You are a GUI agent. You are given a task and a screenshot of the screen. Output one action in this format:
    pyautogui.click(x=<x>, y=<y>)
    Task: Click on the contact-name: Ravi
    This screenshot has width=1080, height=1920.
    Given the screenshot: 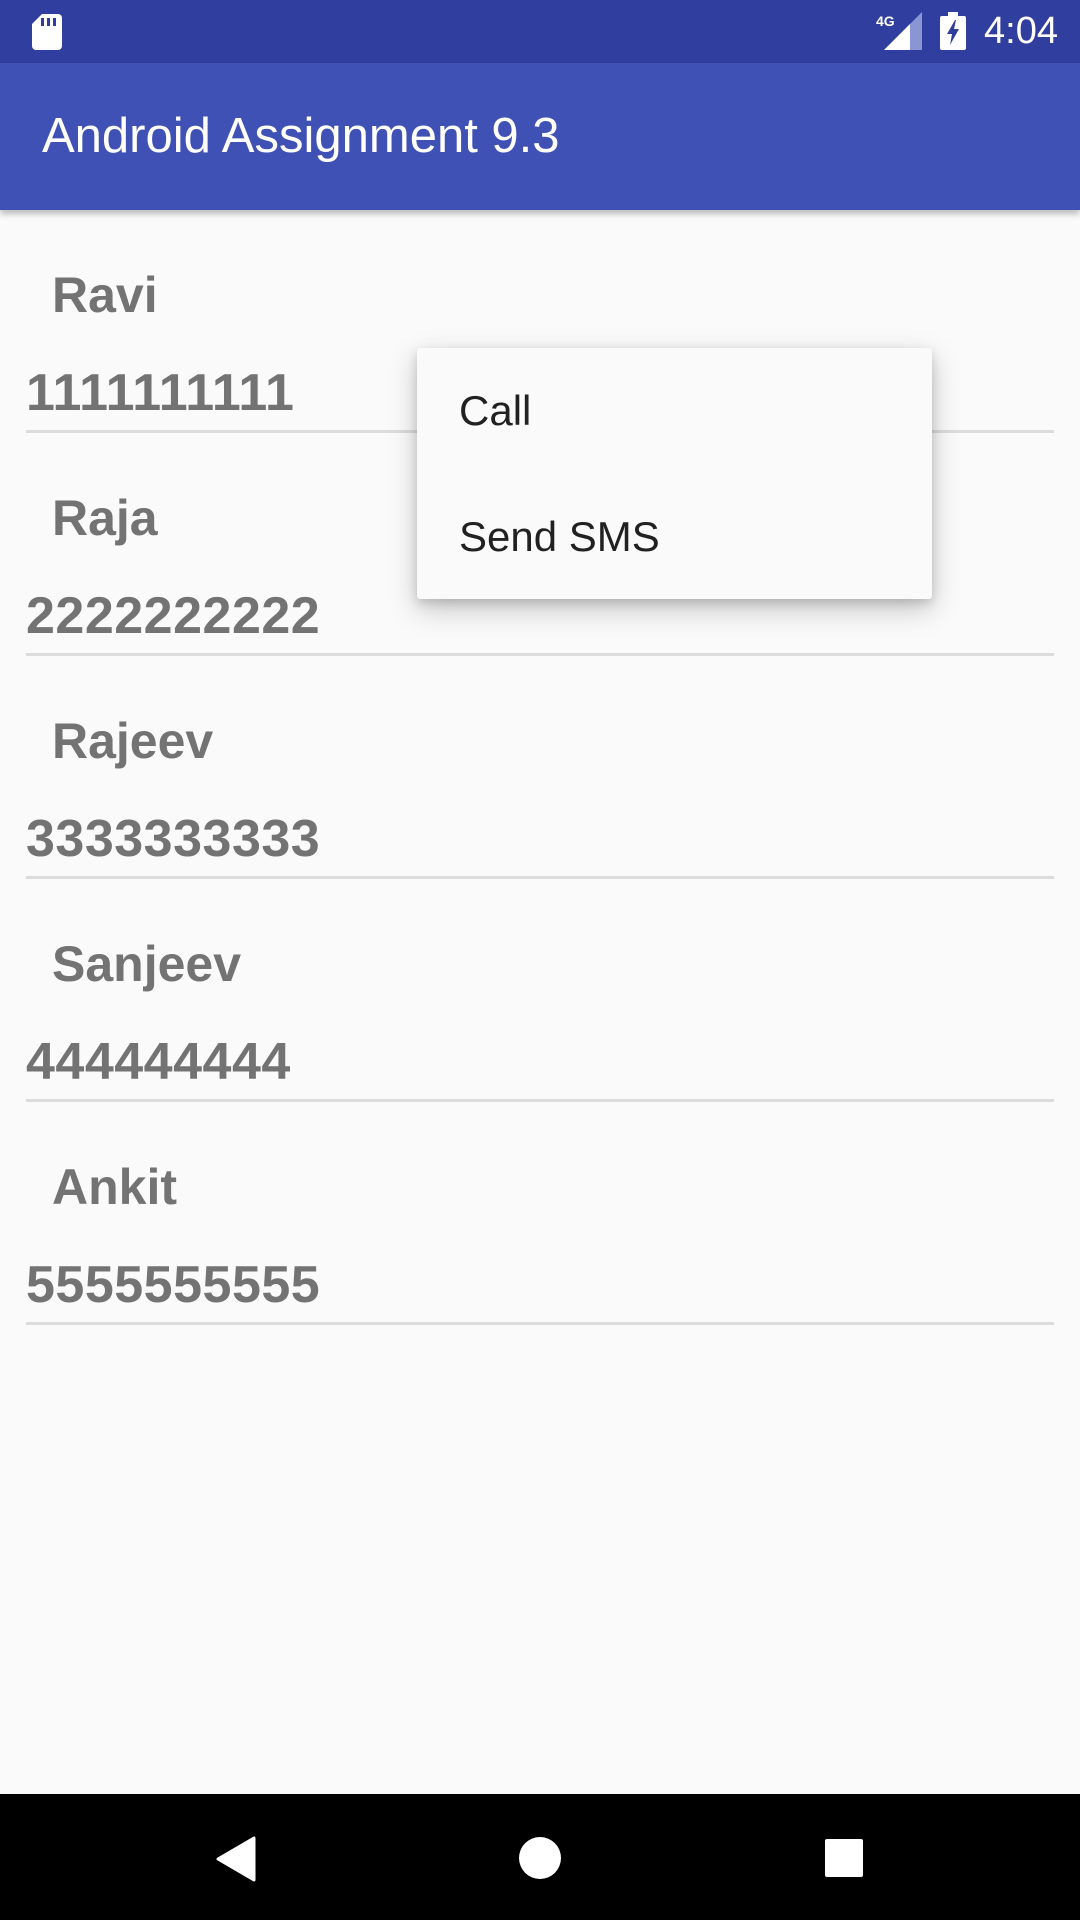 What is the action you would take?
    pyautogui.click(x=105, y=295)
    